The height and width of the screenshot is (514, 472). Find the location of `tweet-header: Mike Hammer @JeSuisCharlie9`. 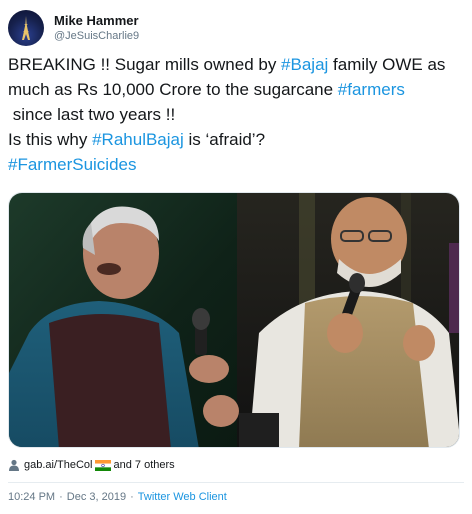

tweet-header: Mike Hammer @JeSuisCharlie9 is located at coordinates (73, 28).